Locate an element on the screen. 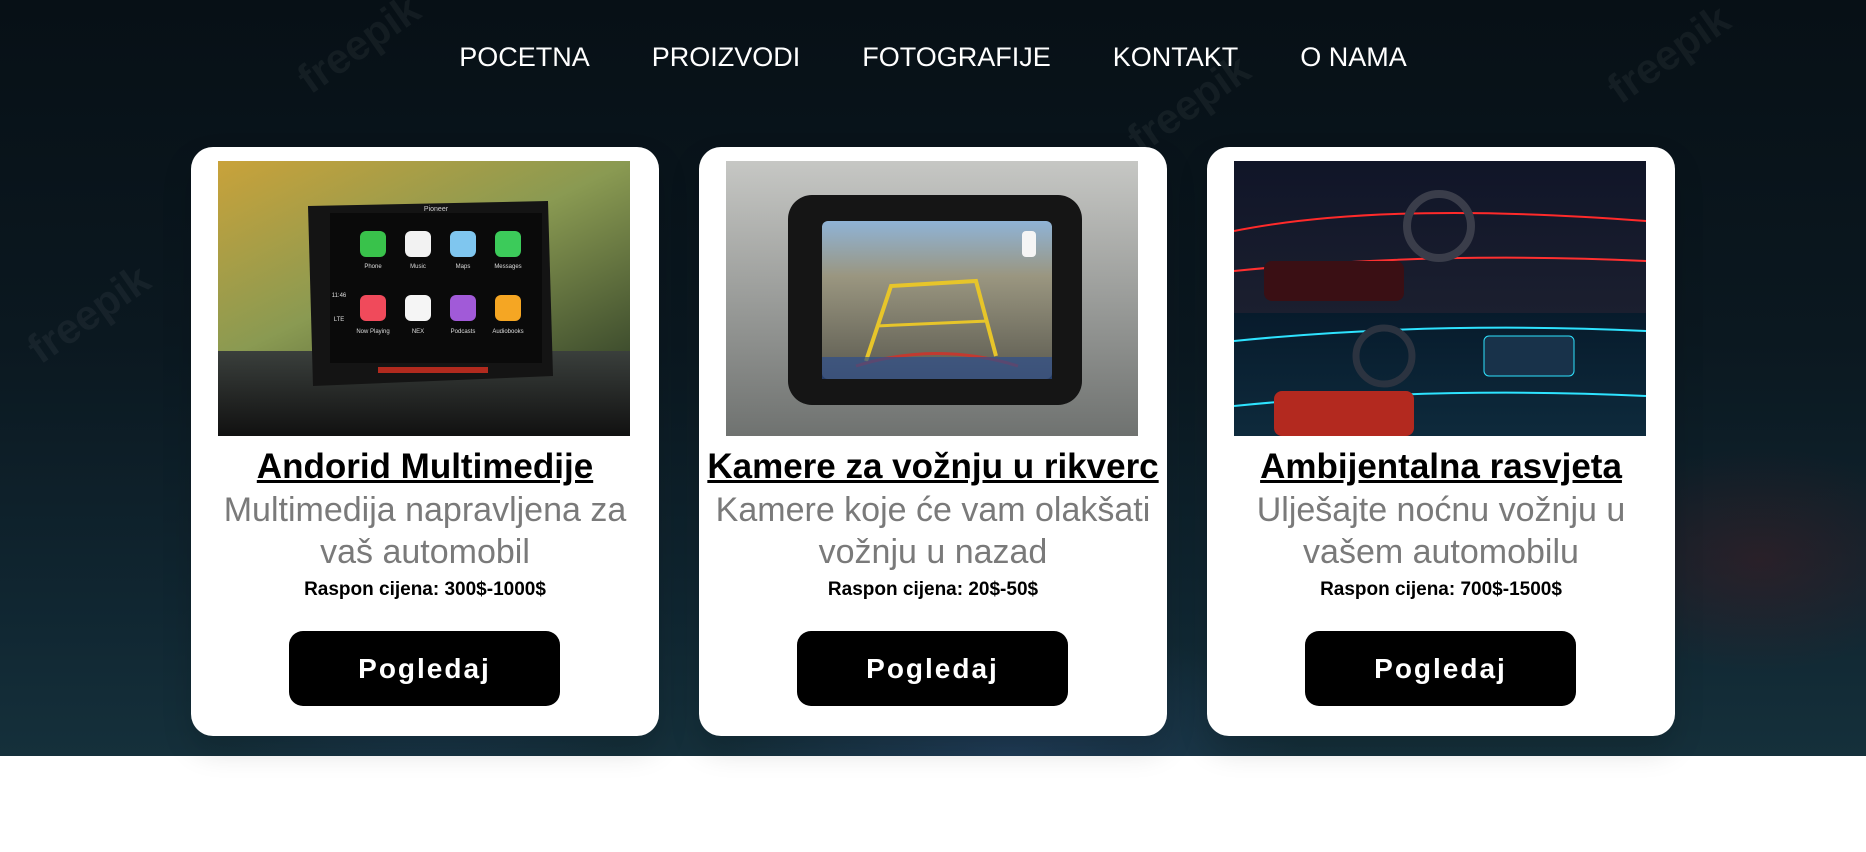 Image resolution: width=1866 pixels, height=852 pixels. svg-text: Podcasts is located at coordinates (463, 332).